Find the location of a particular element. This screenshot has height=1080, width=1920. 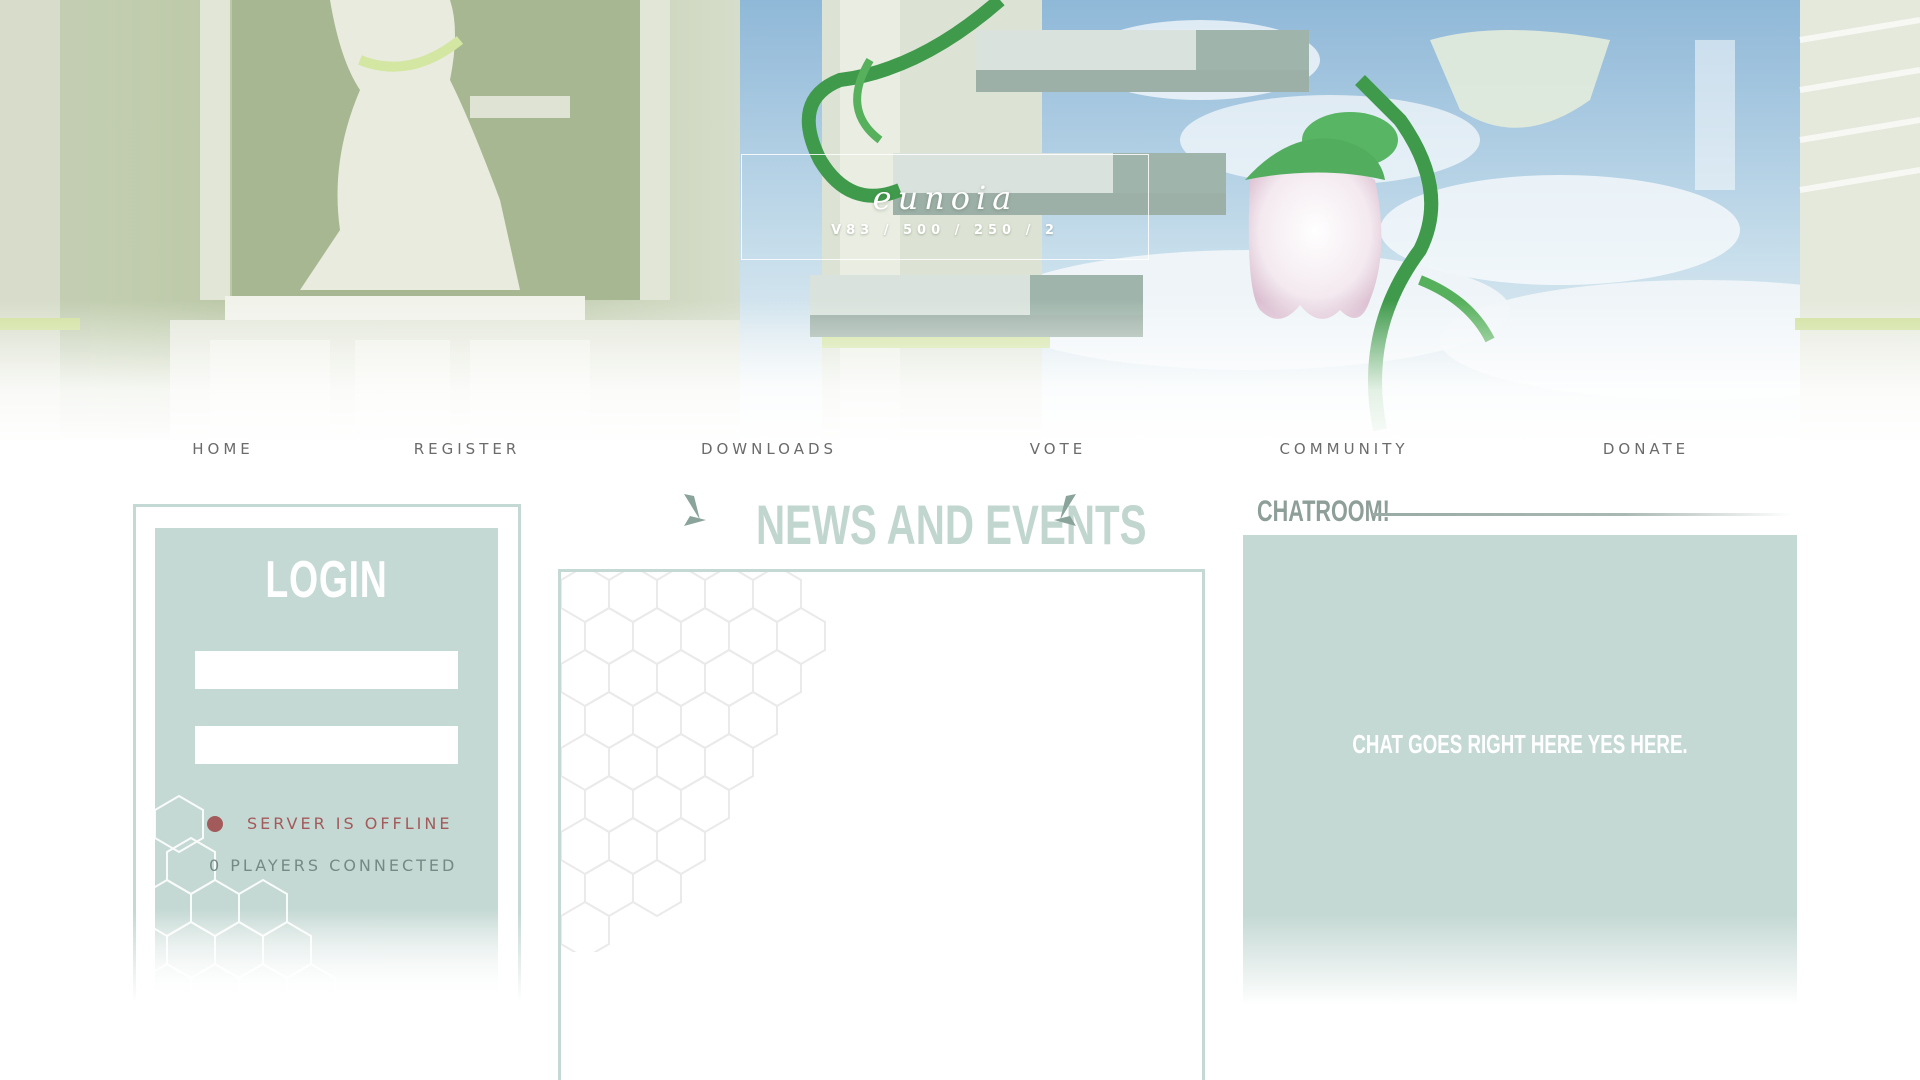

nav-community: COMMUNITY is located at coordinates (1343, 449).